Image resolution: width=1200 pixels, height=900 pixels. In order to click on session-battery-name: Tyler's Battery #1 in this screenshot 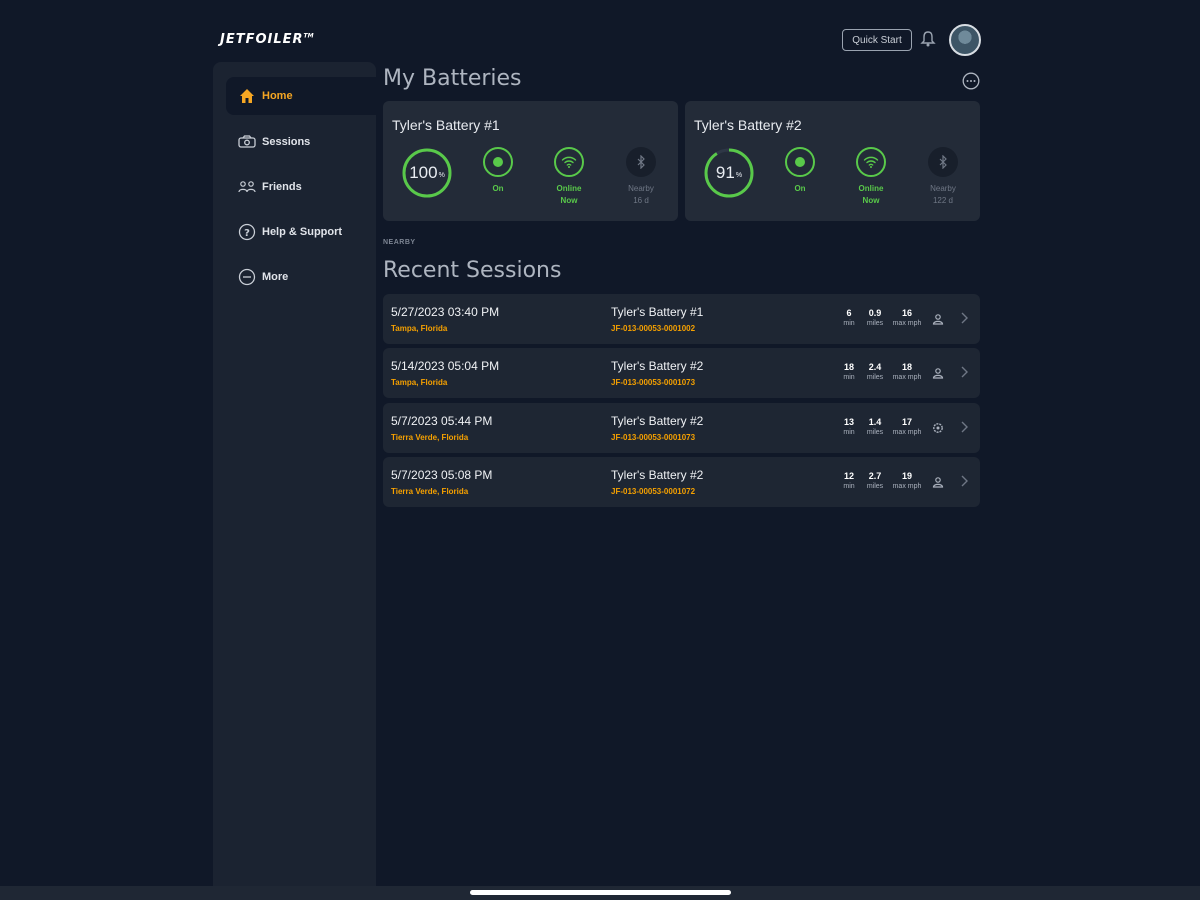, I will do `click(657, 312)`.